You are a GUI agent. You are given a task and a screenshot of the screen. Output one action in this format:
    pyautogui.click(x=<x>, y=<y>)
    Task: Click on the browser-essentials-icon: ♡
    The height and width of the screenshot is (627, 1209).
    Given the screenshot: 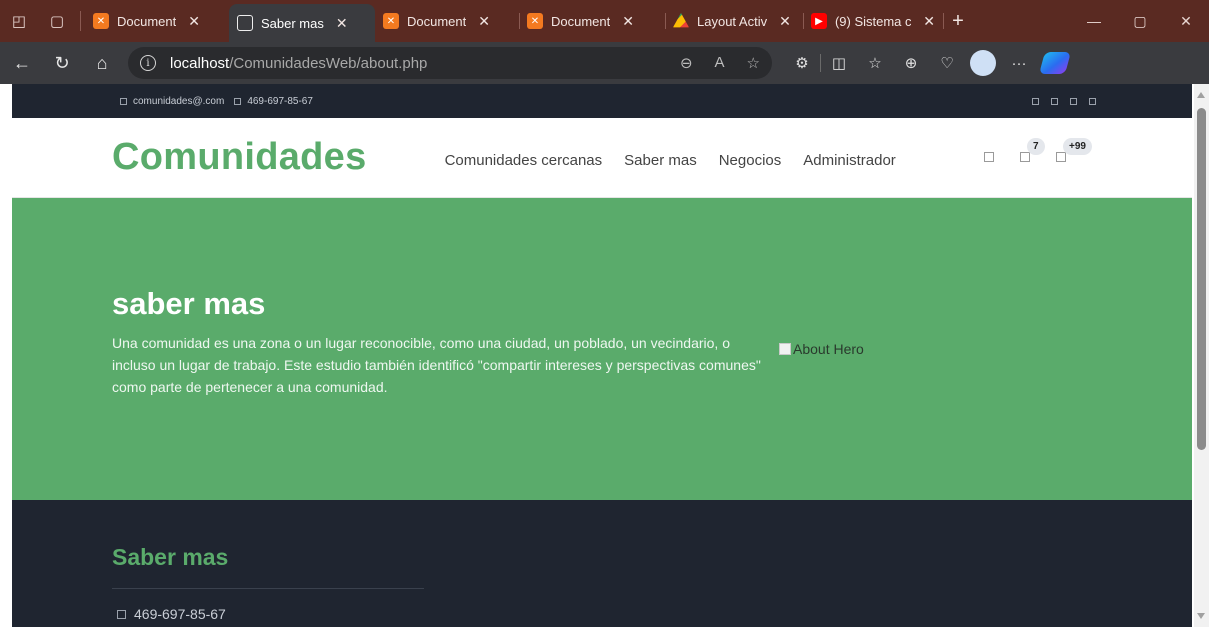 What is the action you would take?
    pyautogui.click(x=947, y=63)
    